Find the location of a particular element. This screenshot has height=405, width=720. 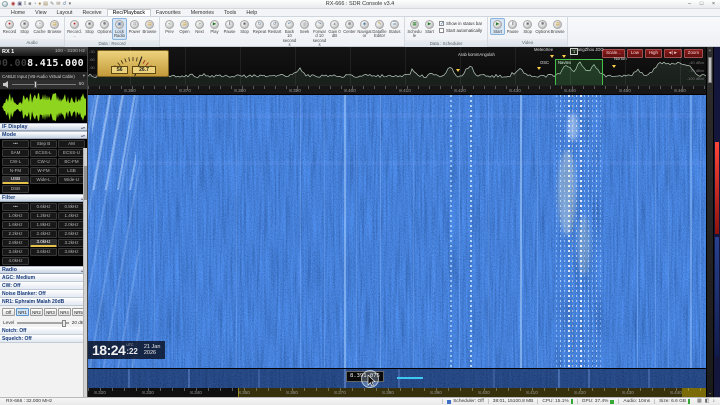

filter-button-3-8khz: 3.8kHz is located at coordinates (71, 252).